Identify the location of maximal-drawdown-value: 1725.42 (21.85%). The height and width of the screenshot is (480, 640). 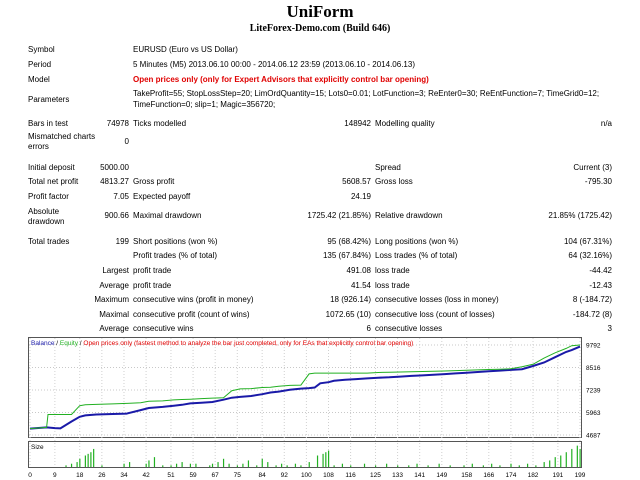
(339, 215).